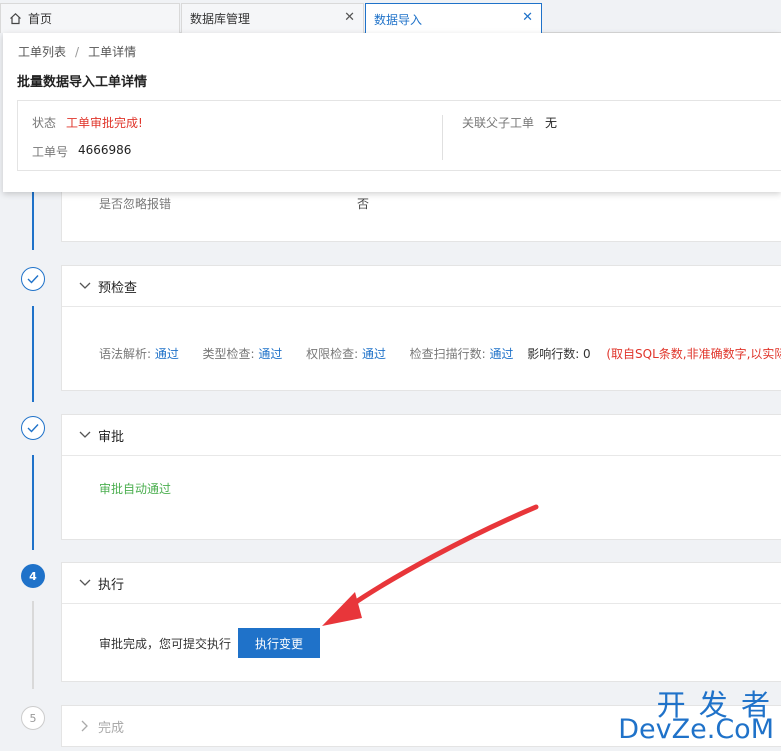 This screenshot has width=781, height=751. Describe the element at coordinates (90, 18) in the screenshot. I see `tab-home: 首页` at that location.